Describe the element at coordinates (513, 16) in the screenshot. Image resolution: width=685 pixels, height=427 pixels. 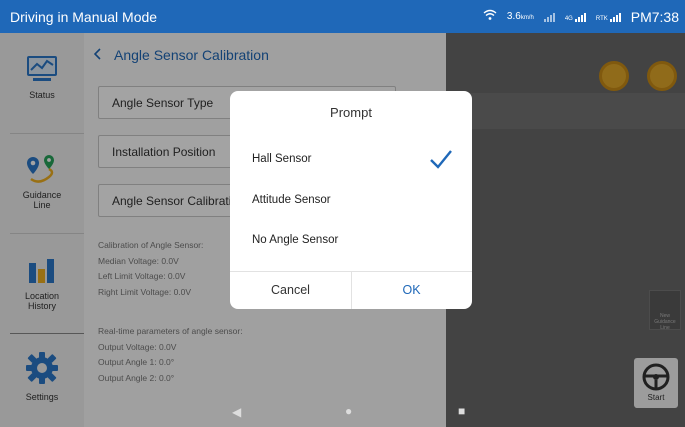
I see `speed-value: 3.6` at that location.